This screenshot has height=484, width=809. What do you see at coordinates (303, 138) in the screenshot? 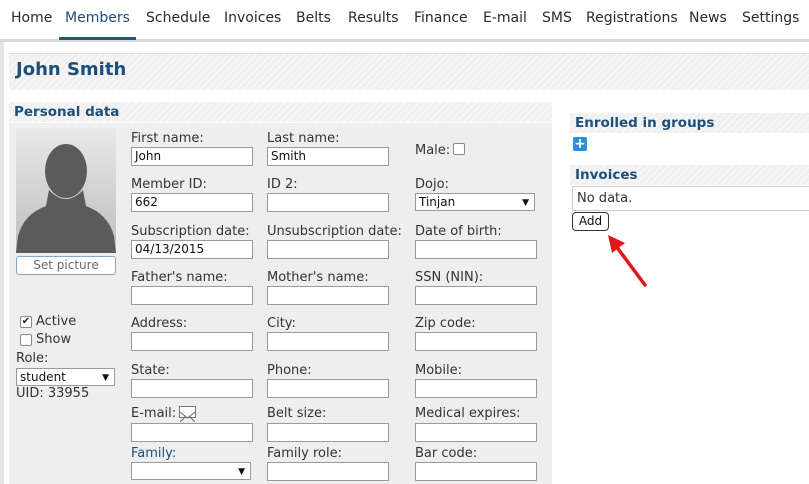
I see `last-name-label: Last name:` at bounding box center [303, 138].